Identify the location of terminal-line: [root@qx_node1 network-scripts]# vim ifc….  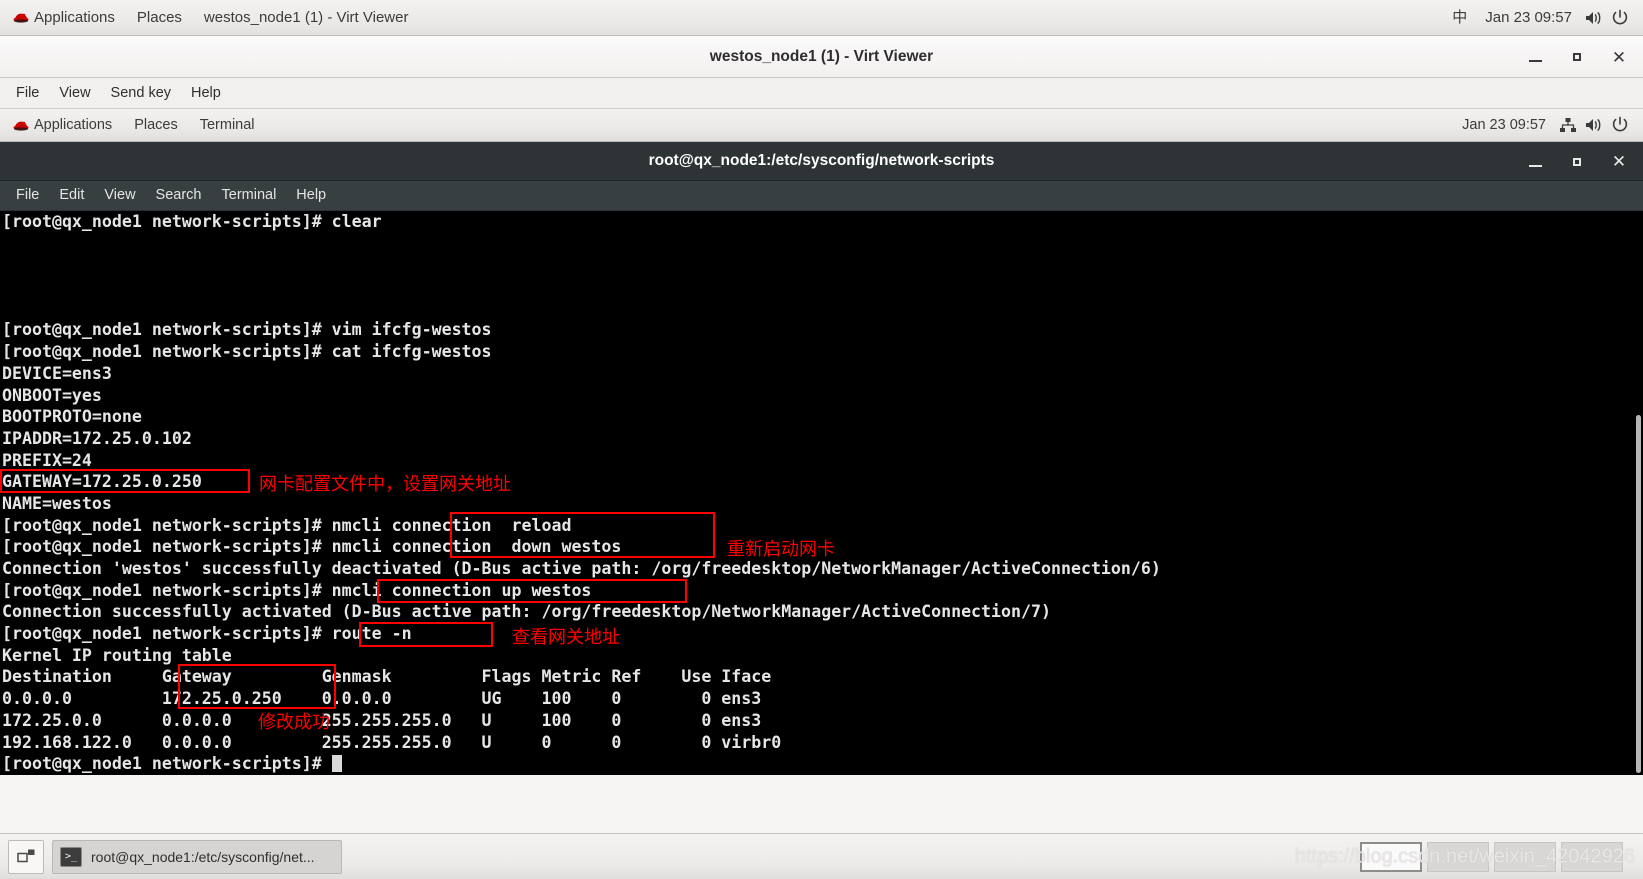
(247, 330).